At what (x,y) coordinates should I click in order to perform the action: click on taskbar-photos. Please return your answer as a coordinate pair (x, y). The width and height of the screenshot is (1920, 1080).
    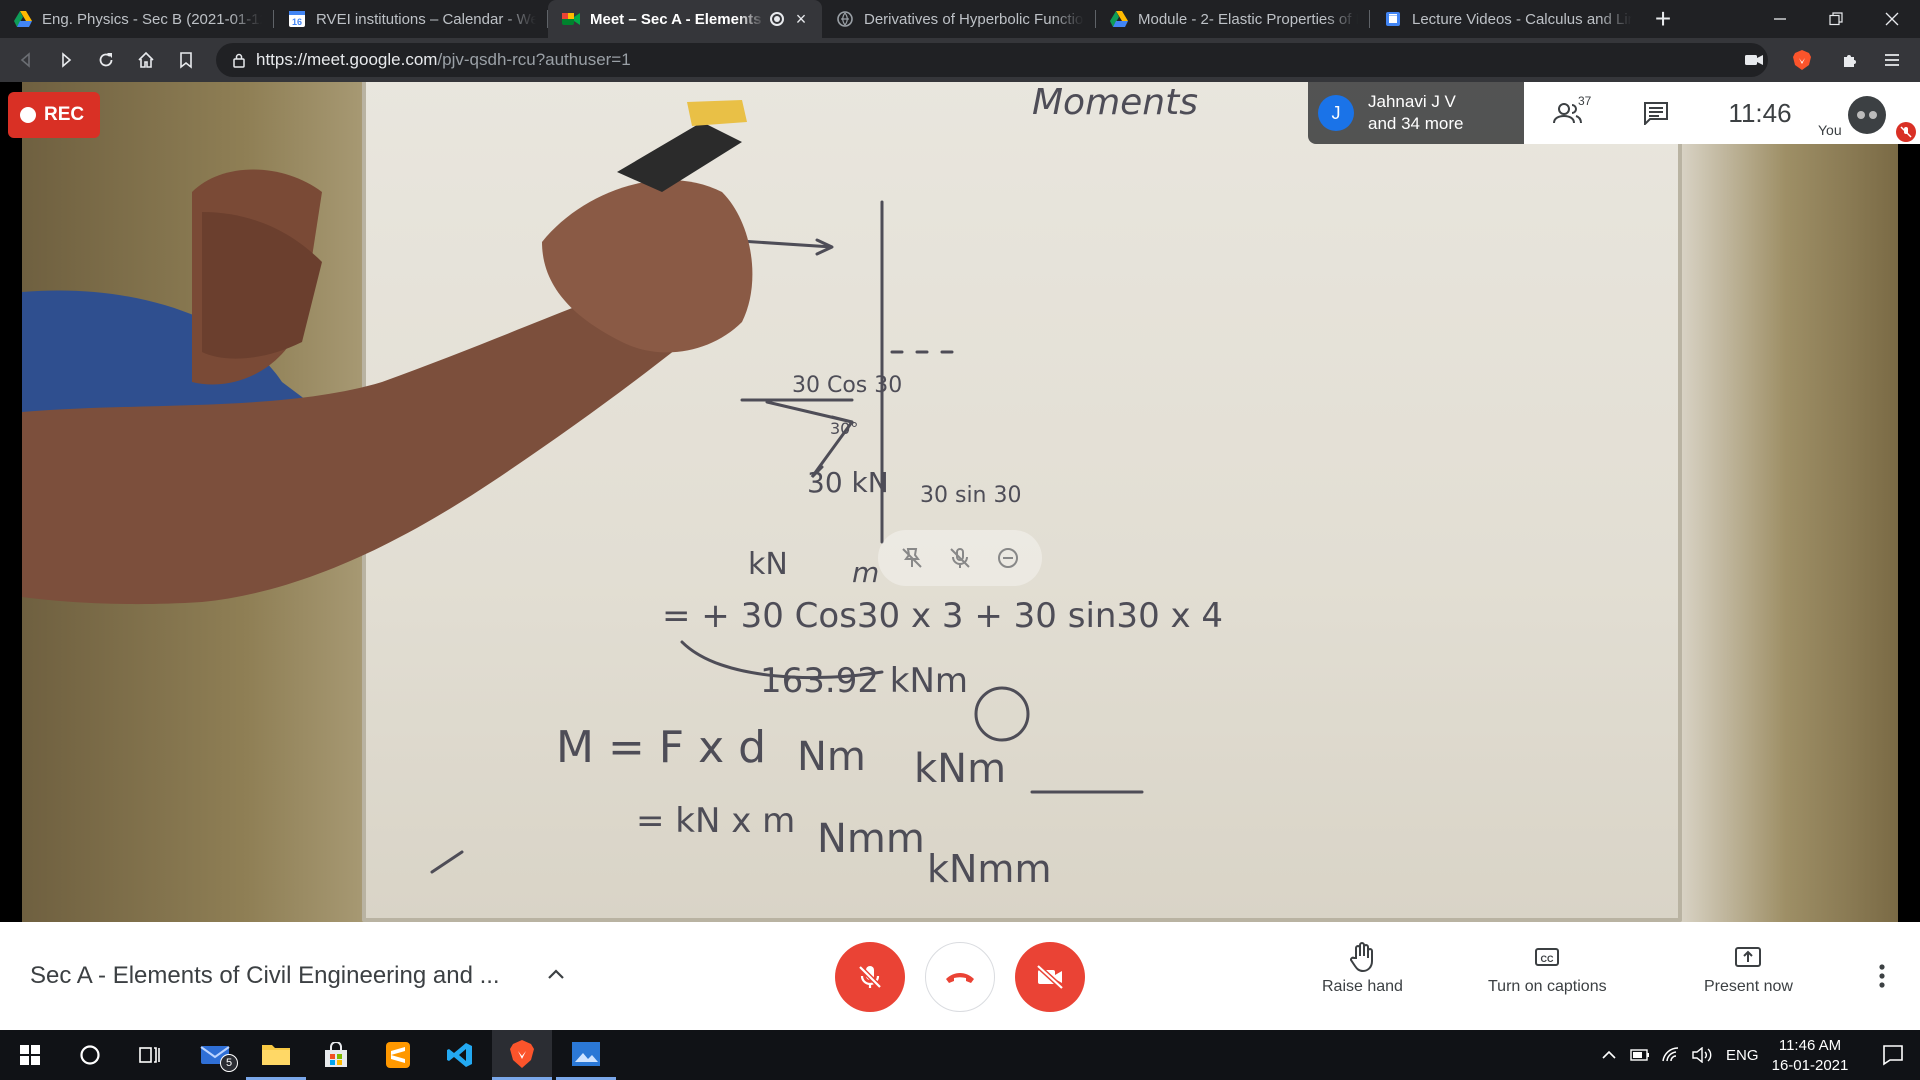
    Looking at the image, I should click on (586, 1055).